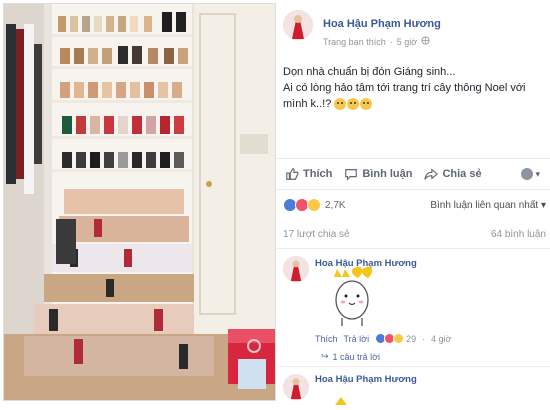 The image size is (550, 410). What do you see at coordinates (296, 387) in the screenshot?
I see `comment2-author-avatar` at bounding box center [296, 387].